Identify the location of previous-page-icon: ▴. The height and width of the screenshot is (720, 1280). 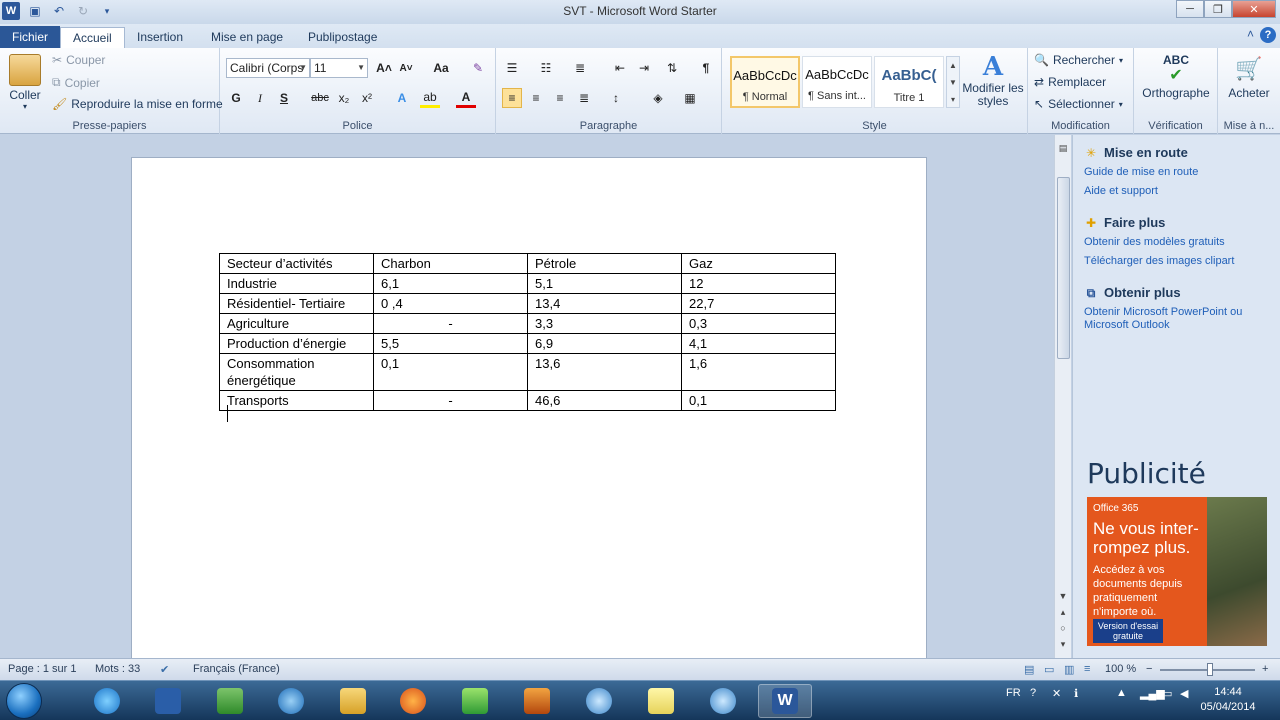
(1063, 614).